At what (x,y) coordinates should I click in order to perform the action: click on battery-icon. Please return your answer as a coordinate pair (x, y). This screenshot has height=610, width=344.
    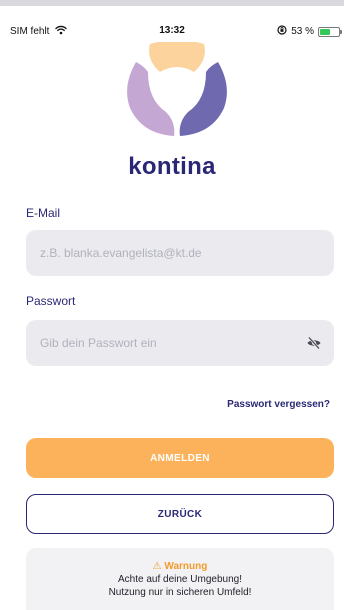
    Looking at the image, I should click on (330, 31).